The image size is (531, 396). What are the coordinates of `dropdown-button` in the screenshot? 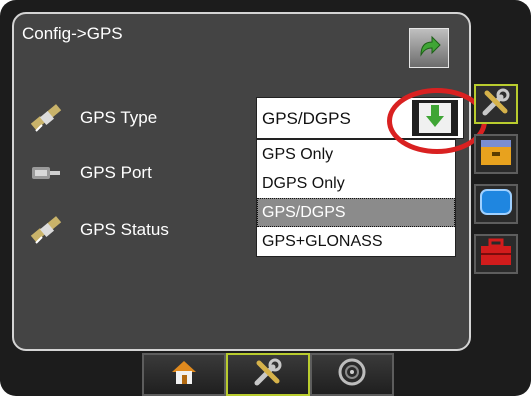 It's located at (435, 118).